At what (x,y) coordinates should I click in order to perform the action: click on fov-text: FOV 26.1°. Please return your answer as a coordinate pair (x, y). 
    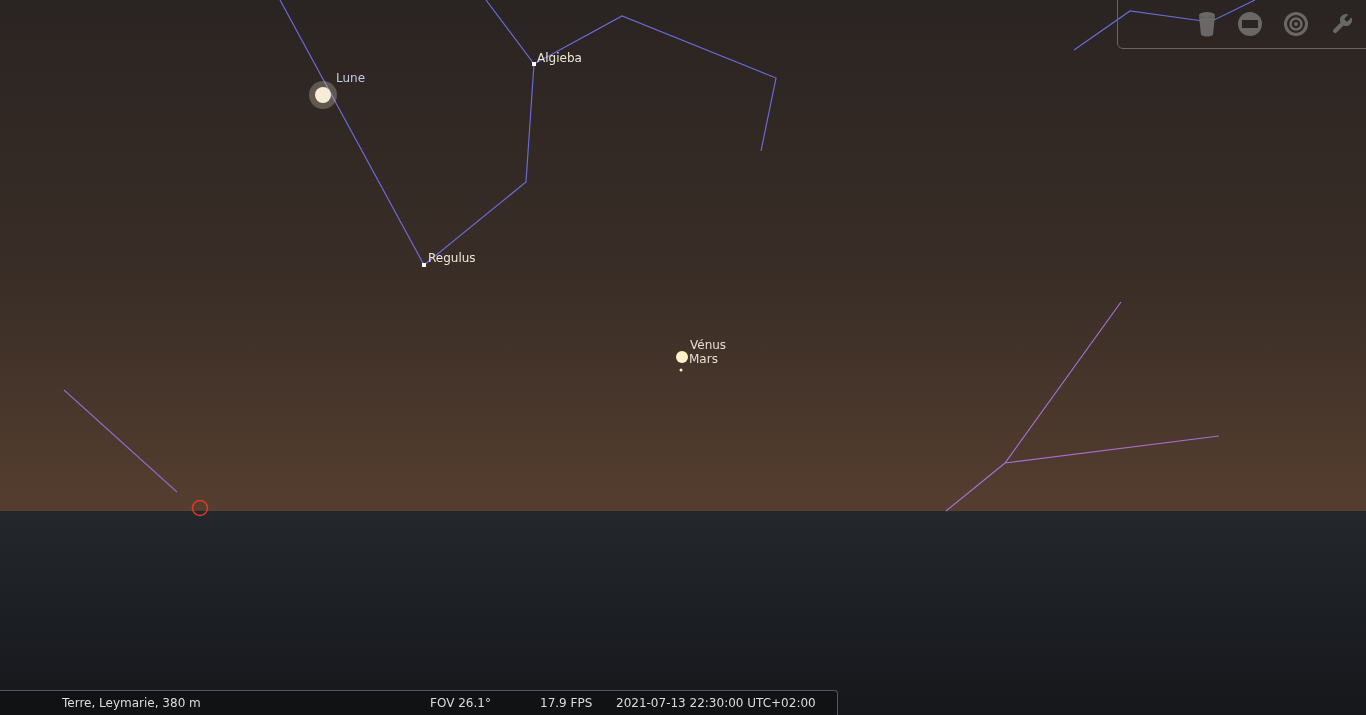
    Looking at the image, I should click on (461, 703).